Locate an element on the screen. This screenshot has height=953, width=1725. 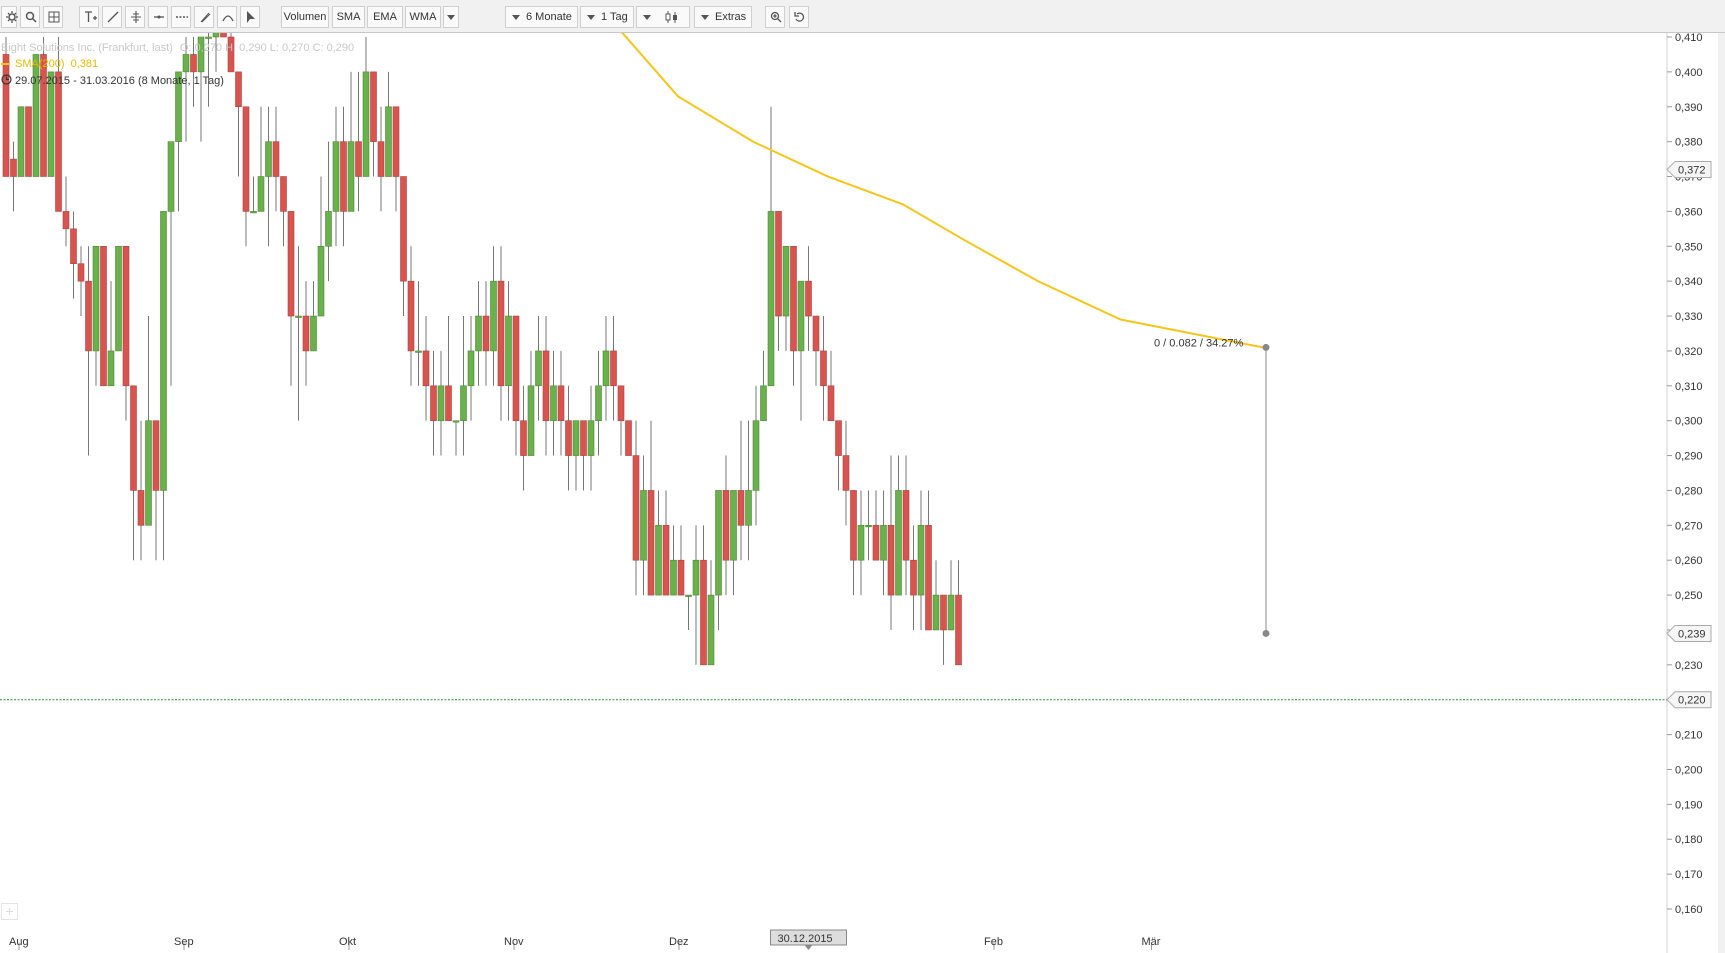
settings-button is located at coordinates (9, 17).